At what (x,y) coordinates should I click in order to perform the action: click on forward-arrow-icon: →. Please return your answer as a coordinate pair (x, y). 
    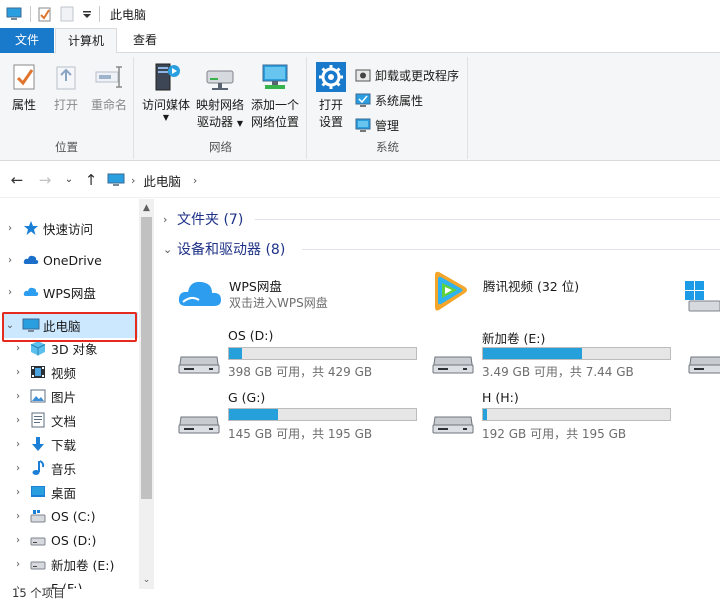
    Looking at the image, I should click on (45, 180).